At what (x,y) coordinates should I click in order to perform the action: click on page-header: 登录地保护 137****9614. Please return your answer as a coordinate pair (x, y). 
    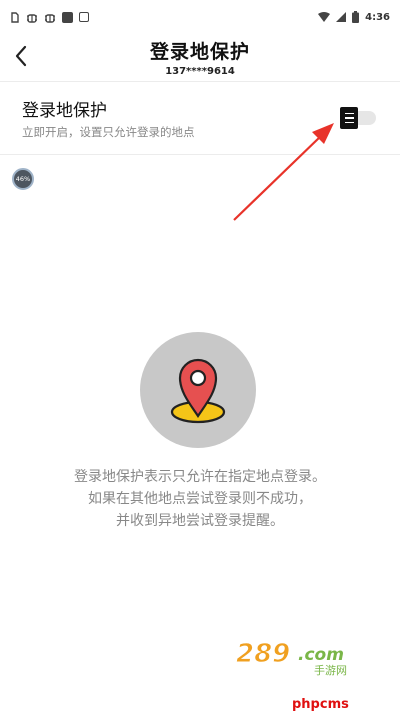
    Looking at the image, I should click on (200, 57).